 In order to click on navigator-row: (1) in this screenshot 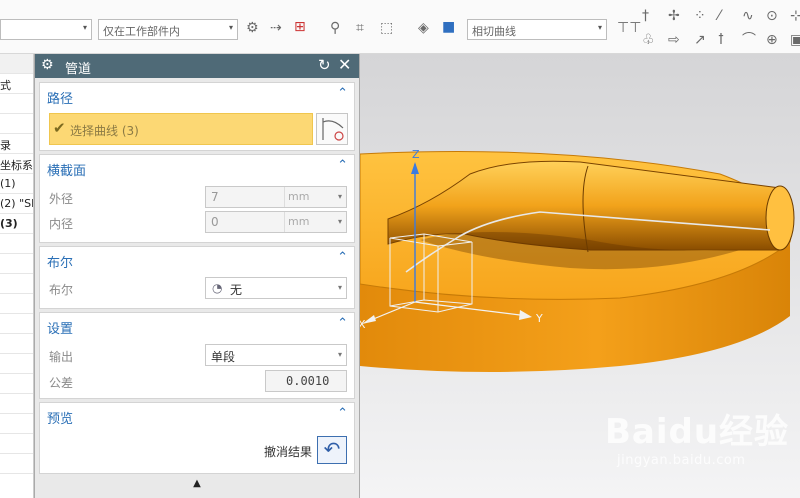, I will do `click(16, 184)`.